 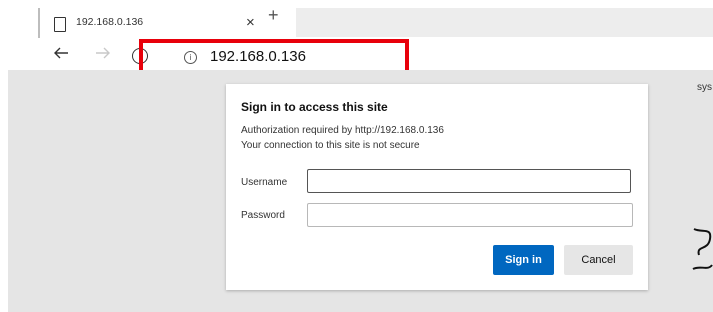 What do you see at coordinates (103, 56) in the screenshot?
I see `forward-arrow-icon` at bounding box center [103, 56].